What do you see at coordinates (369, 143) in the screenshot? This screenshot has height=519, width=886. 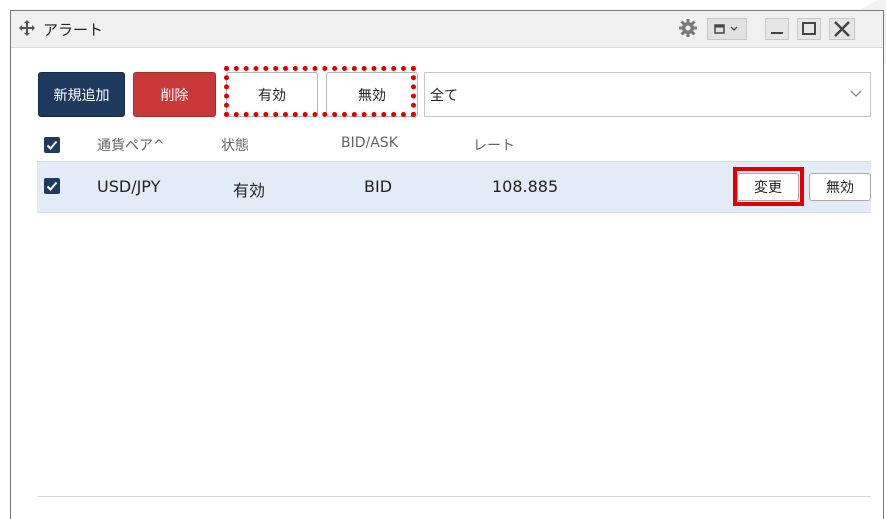 I see `column-header-bid-ask: BID/ASK` at bounding box center [369, 143].